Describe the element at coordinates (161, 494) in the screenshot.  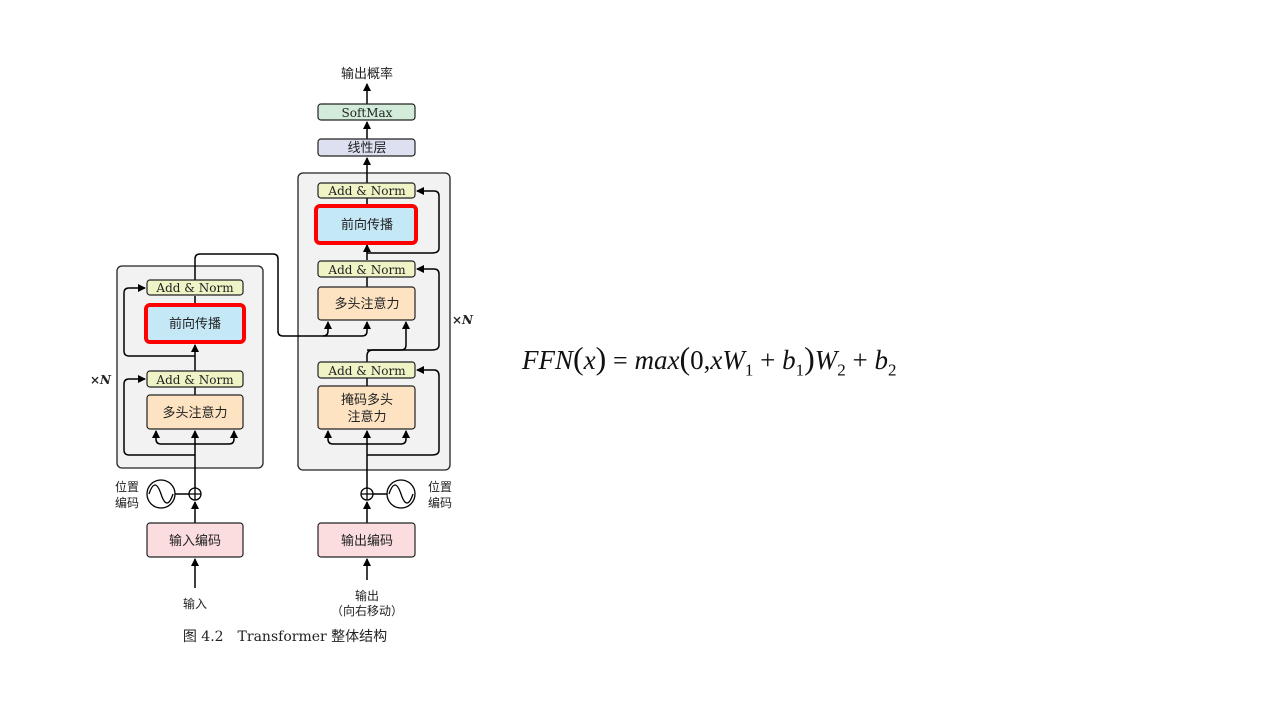
I see `encoder-positional-wave-icon` at that location.